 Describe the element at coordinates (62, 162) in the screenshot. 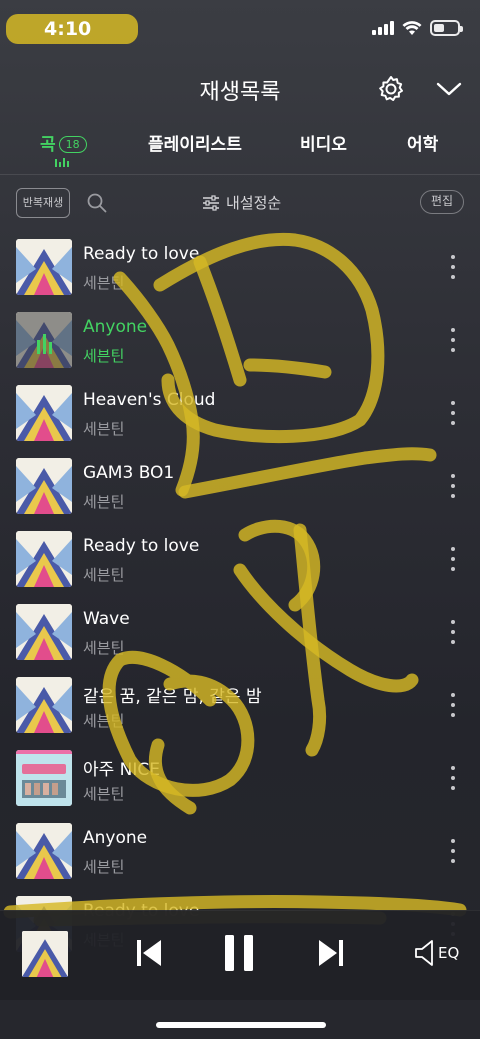

I see `playing-eq-icon` at that location.